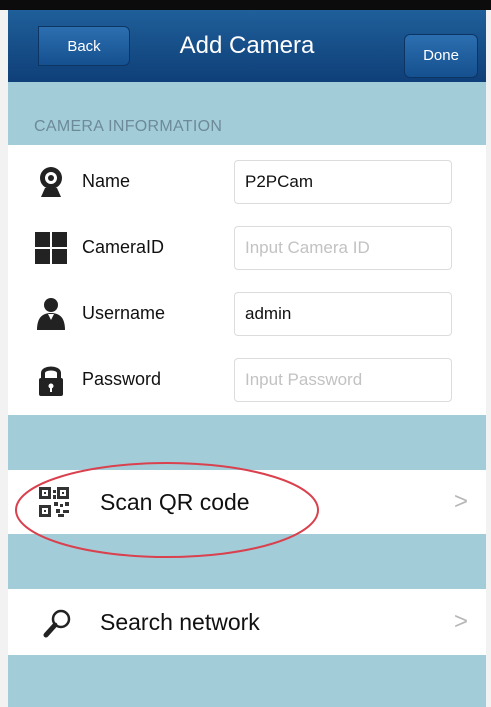  Describe the element at coordinates (124, 313) in the screenshot. I see `username-label: Username` at that location.